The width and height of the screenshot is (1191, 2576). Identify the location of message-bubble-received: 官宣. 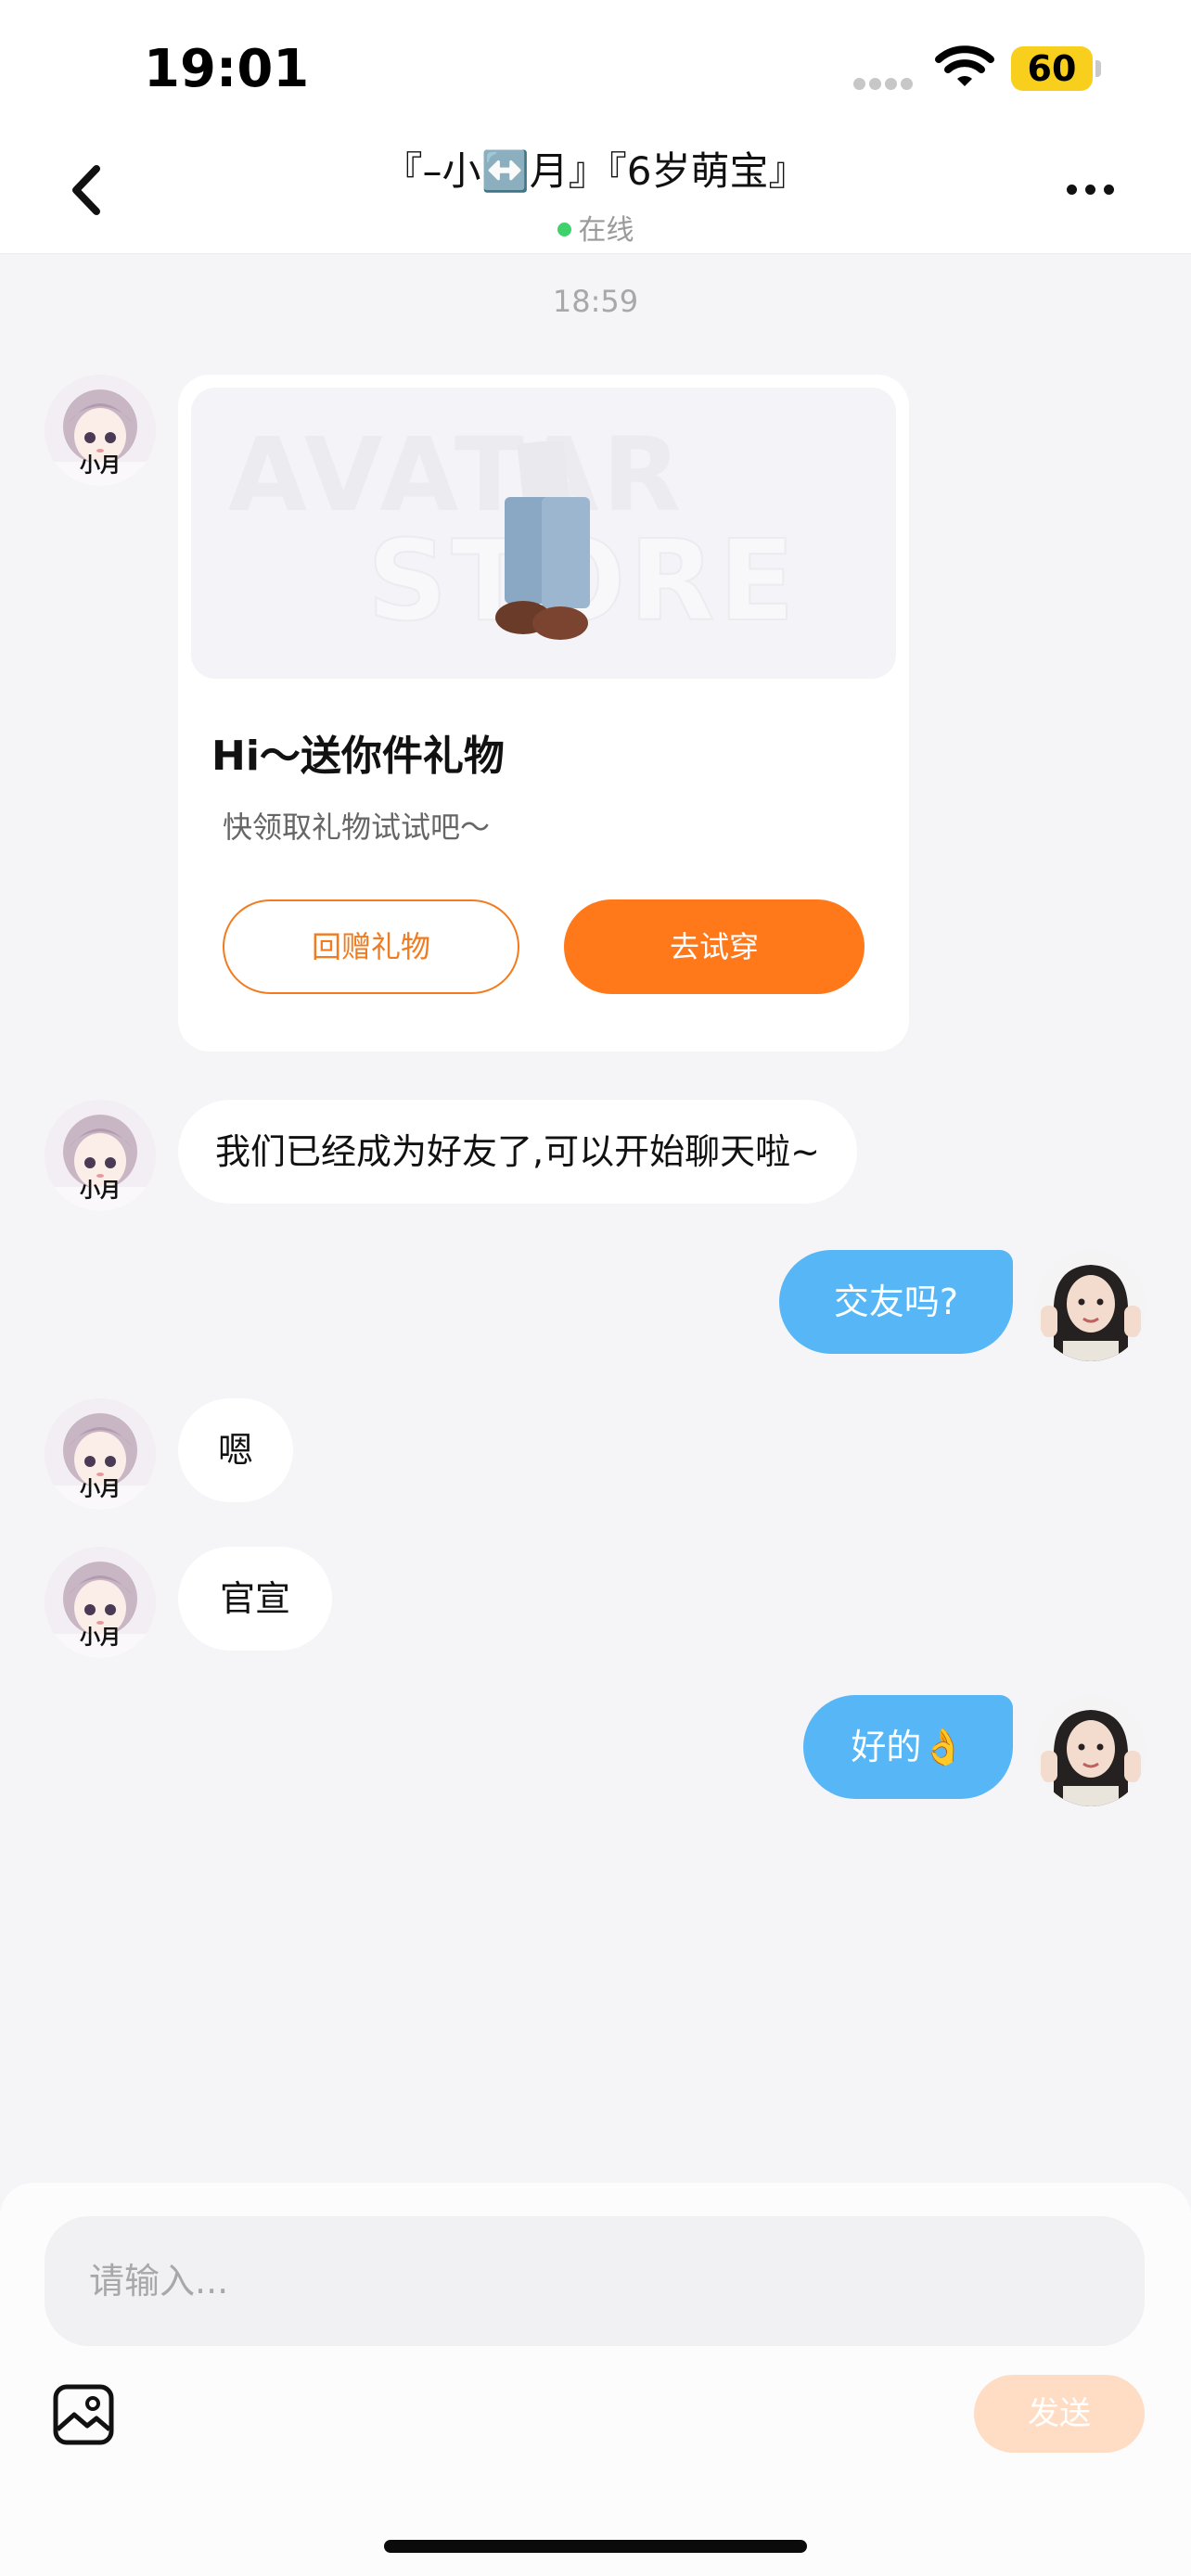
(255, 1599).